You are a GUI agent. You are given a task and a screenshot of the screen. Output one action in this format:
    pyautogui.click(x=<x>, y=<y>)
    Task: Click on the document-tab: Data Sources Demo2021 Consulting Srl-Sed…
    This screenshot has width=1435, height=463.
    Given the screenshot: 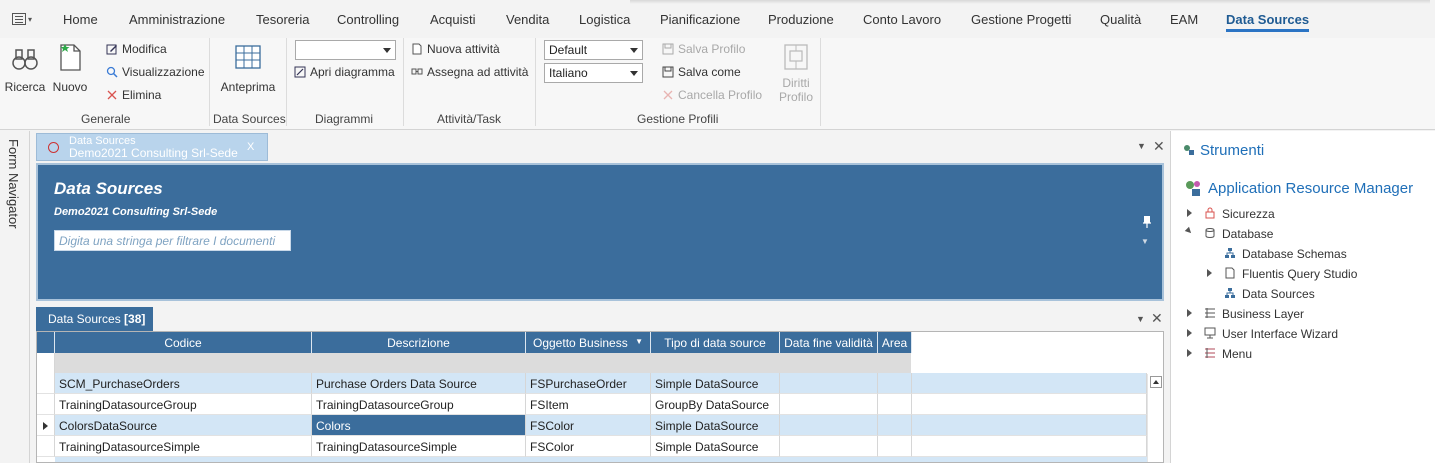 What is the action you would take?
    pyautogui.click(x=152, y=147)
    